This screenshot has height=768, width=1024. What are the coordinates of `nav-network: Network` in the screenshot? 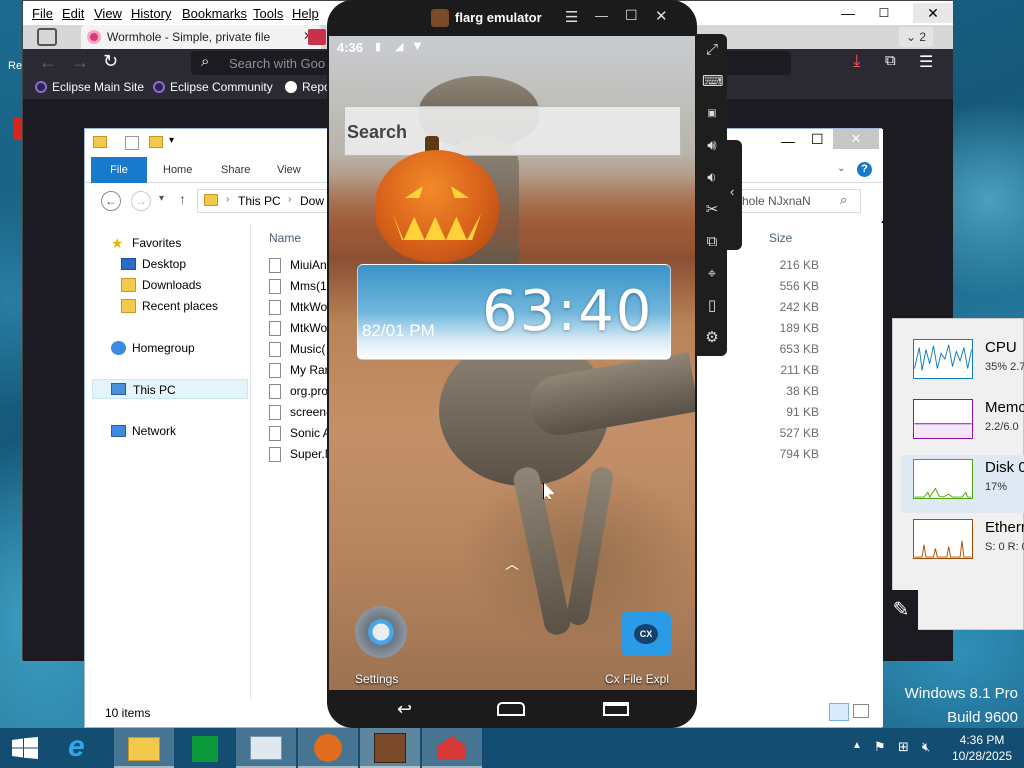 It's located at (167, 431).